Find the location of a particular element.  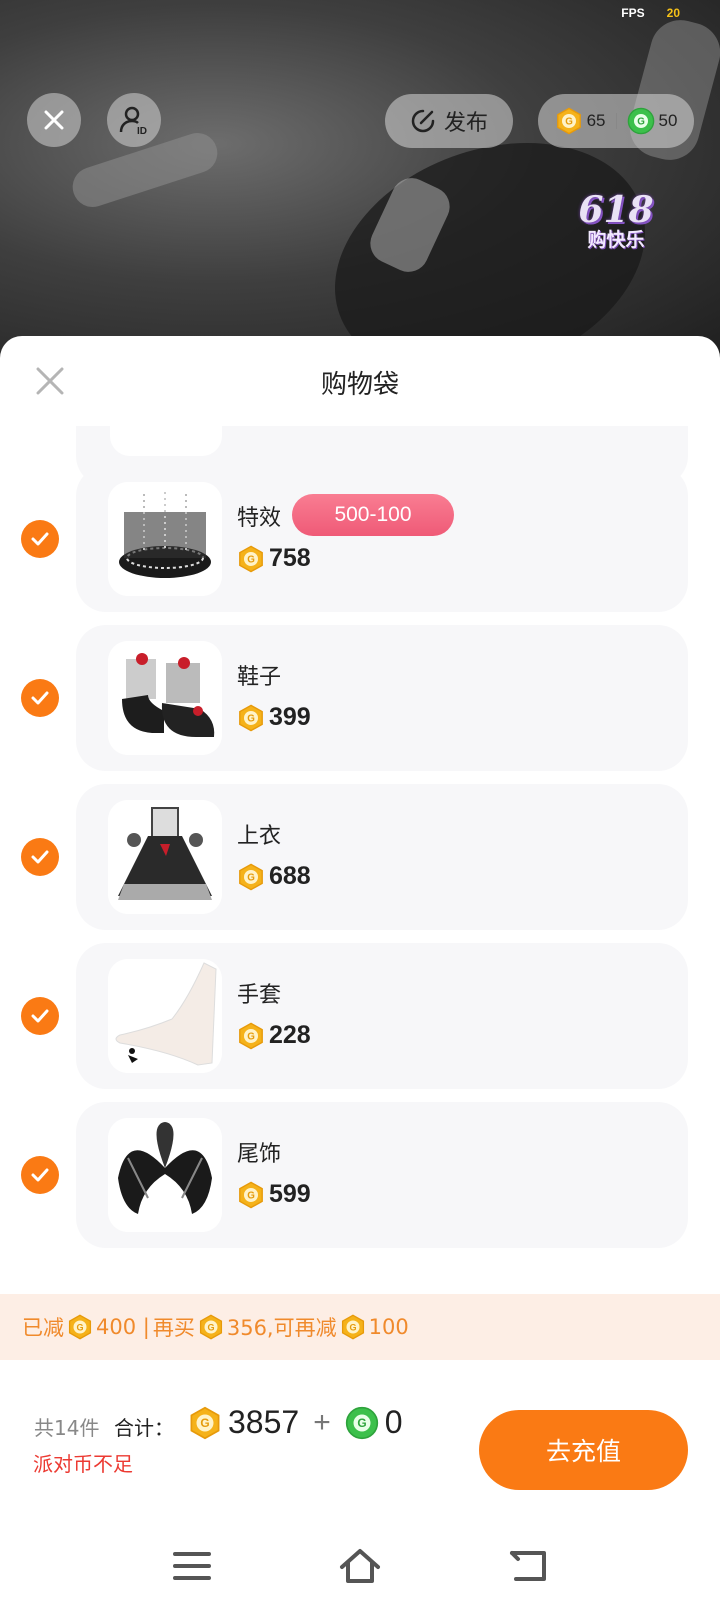

back-icon is located at coordinates (528, 1566).